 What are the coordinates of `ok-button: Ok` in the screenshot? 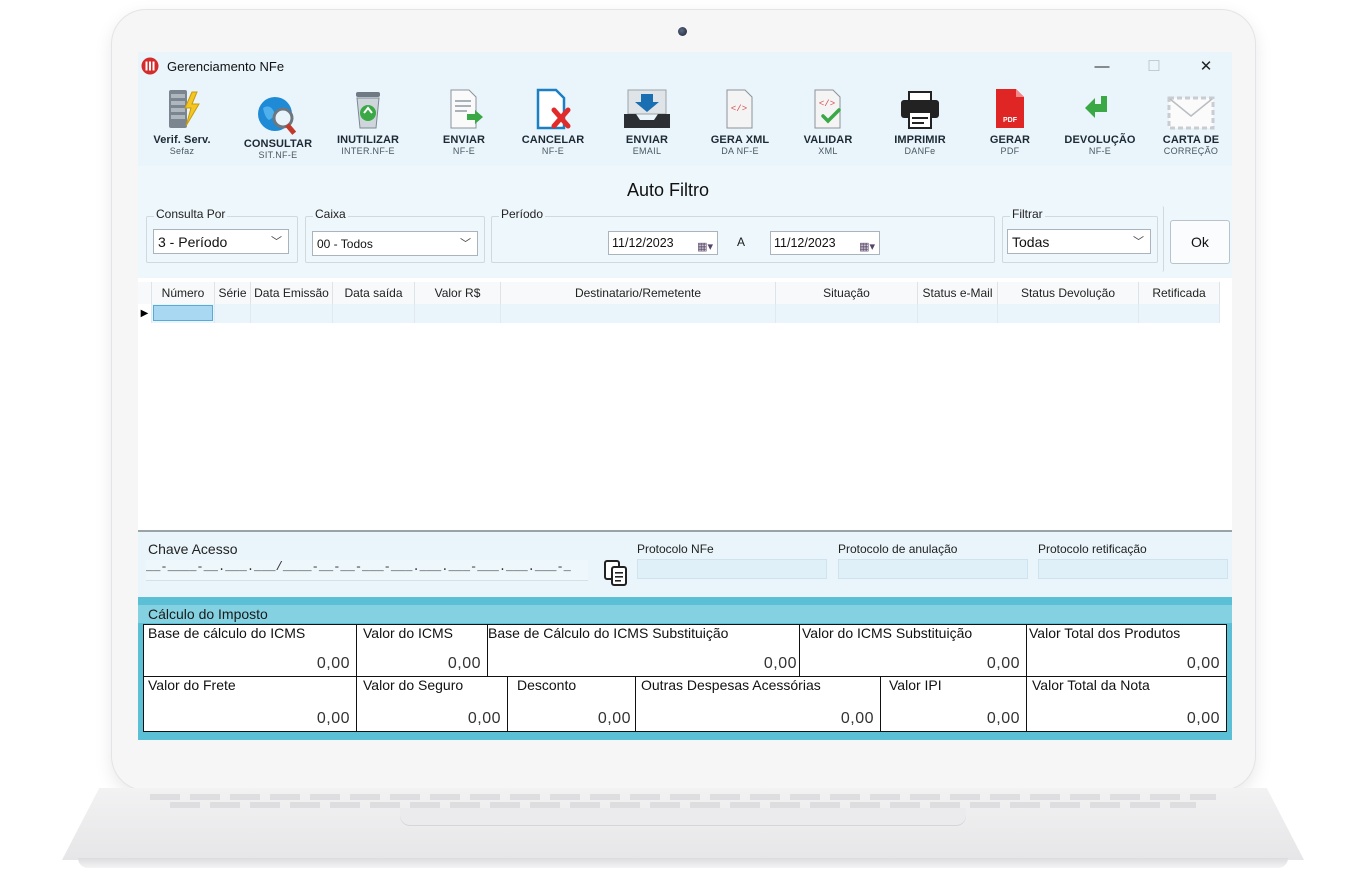 It's located at (1200, 242).